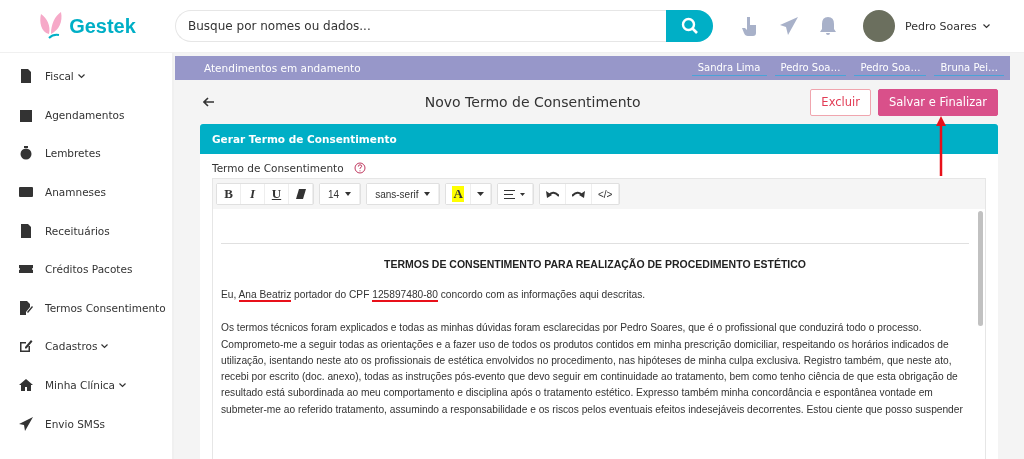 This screenshot has width=1024, height=459. Describe the element at coordinates (980, 268) in the screenshot. I see `scrollbar` at that location.